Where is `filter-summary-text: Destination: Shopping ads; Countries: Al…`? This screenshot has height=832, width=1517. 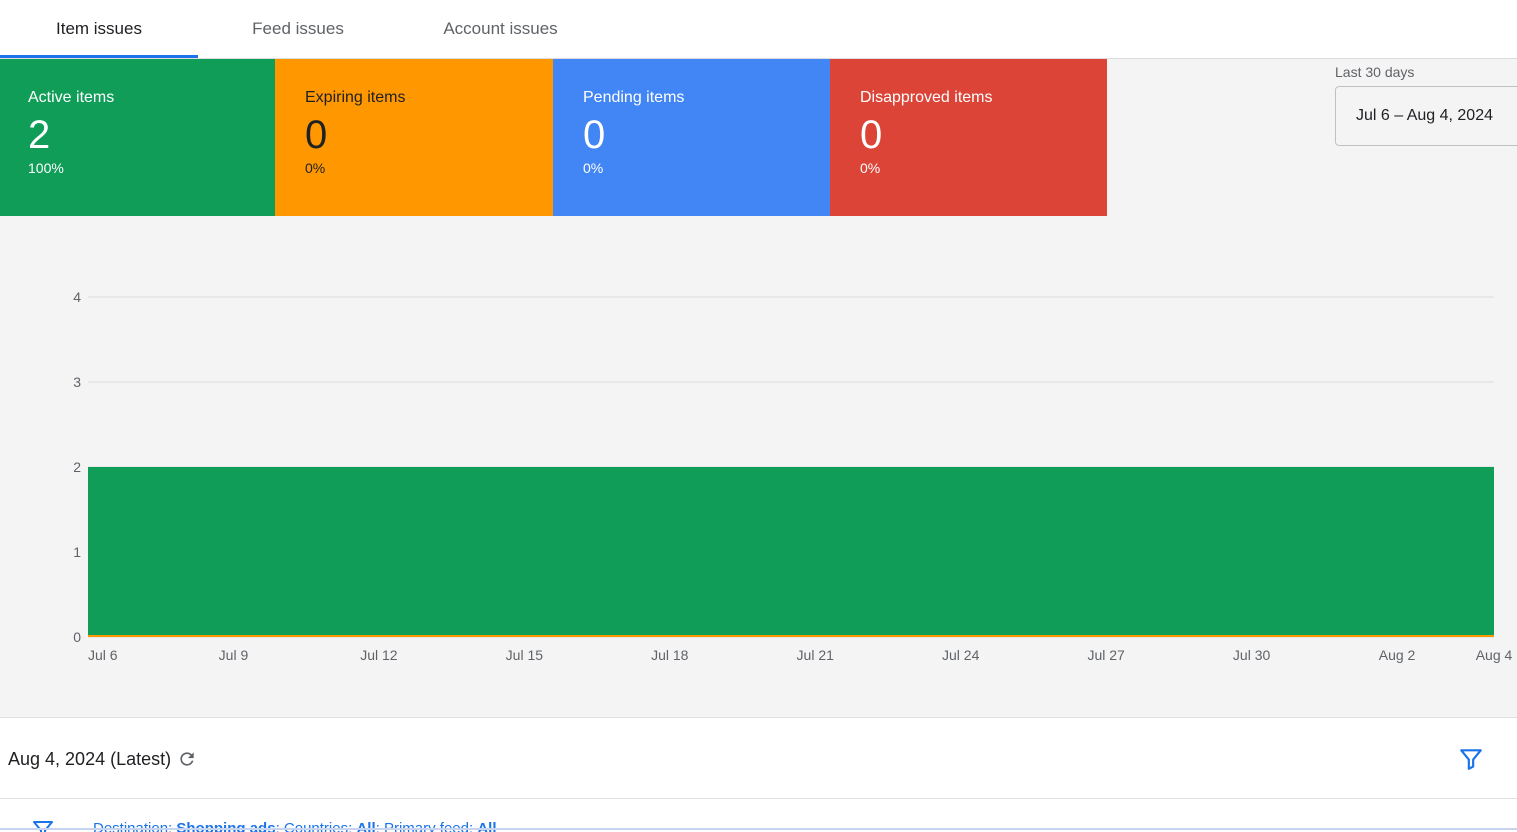 filter-summary-text: Destination: Shopping ads; Countries: Al… is located at coordinates (295, 826).